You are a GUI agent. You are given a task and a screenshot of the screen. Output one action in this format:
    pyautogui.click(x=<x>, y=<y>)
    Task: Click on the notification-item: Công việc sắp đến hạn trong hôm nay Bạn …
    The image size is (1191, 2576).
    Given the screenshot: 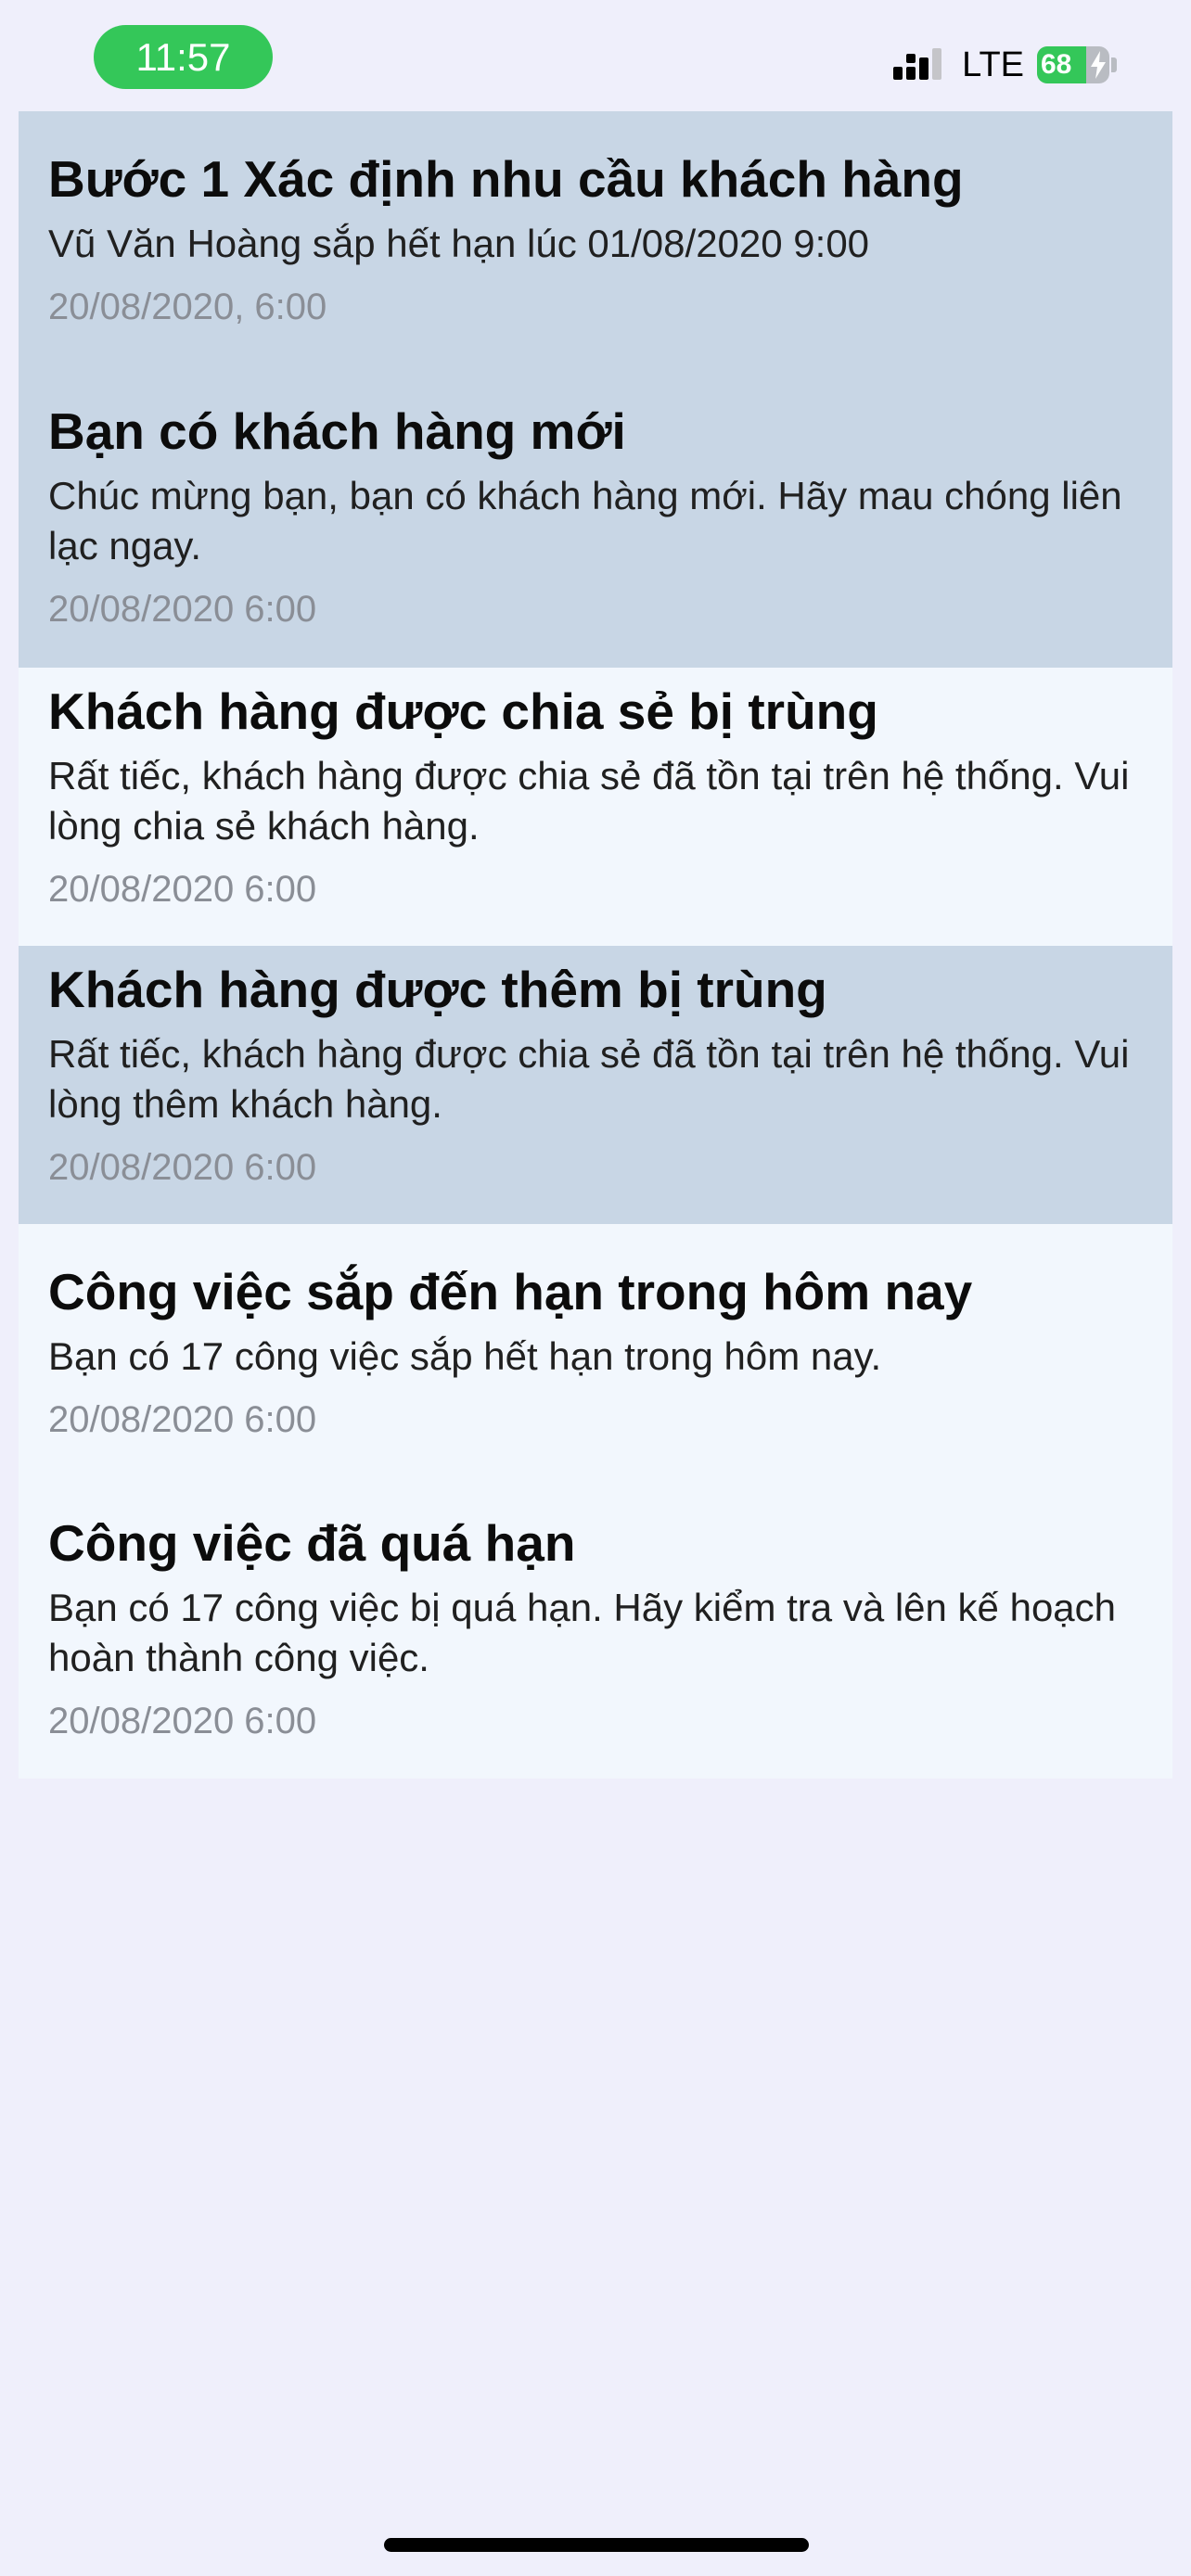 What is the action you would take?
    pyautogui.click(x=595, y=1351)
    